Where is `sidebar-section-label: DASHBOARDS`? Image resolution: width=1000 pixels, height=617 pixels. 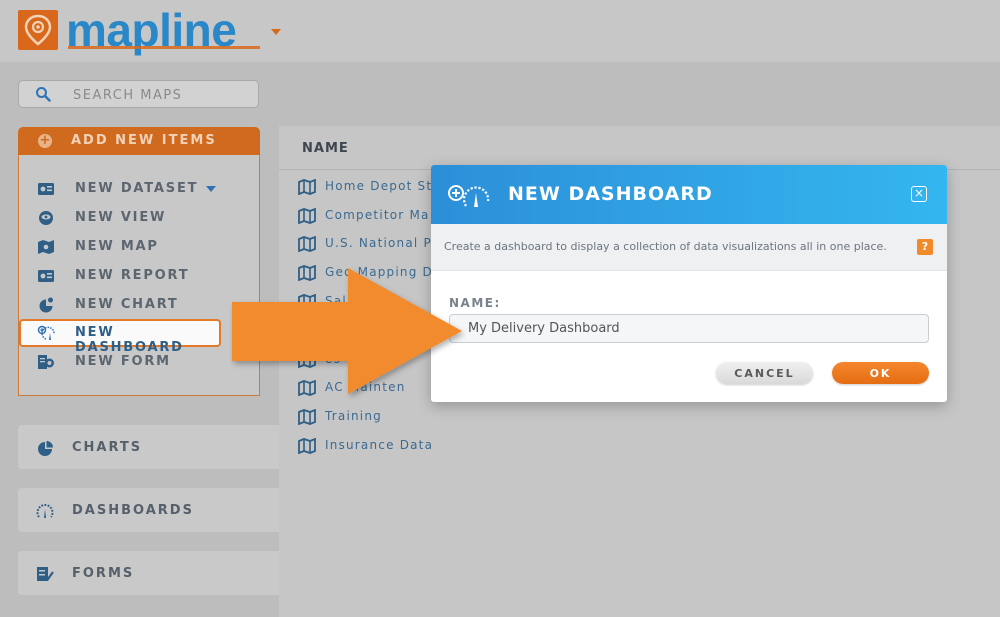 sidebar-section-label: DASHBOARDS is located at coordinates (133, 510).